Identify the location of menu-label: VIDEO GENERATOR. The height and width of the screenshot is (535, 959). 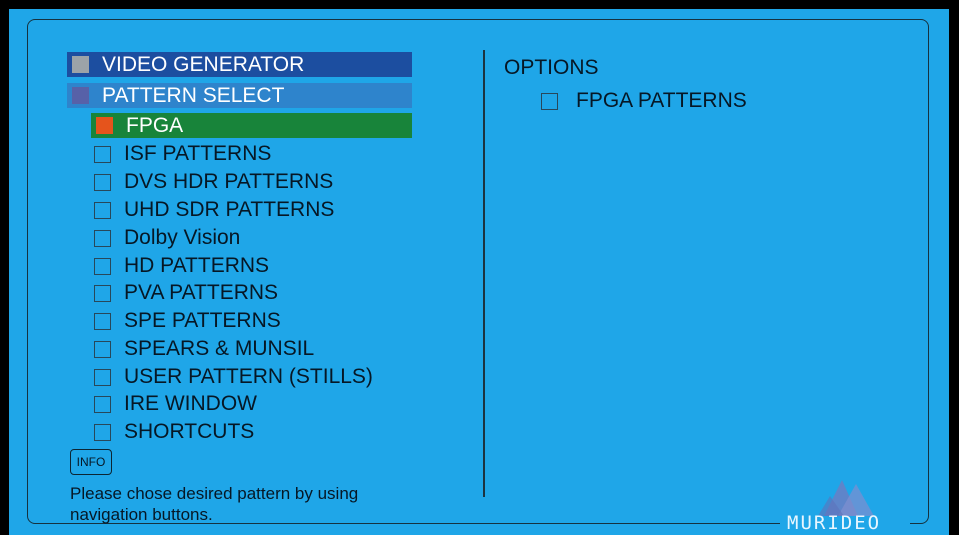
(203, 64).